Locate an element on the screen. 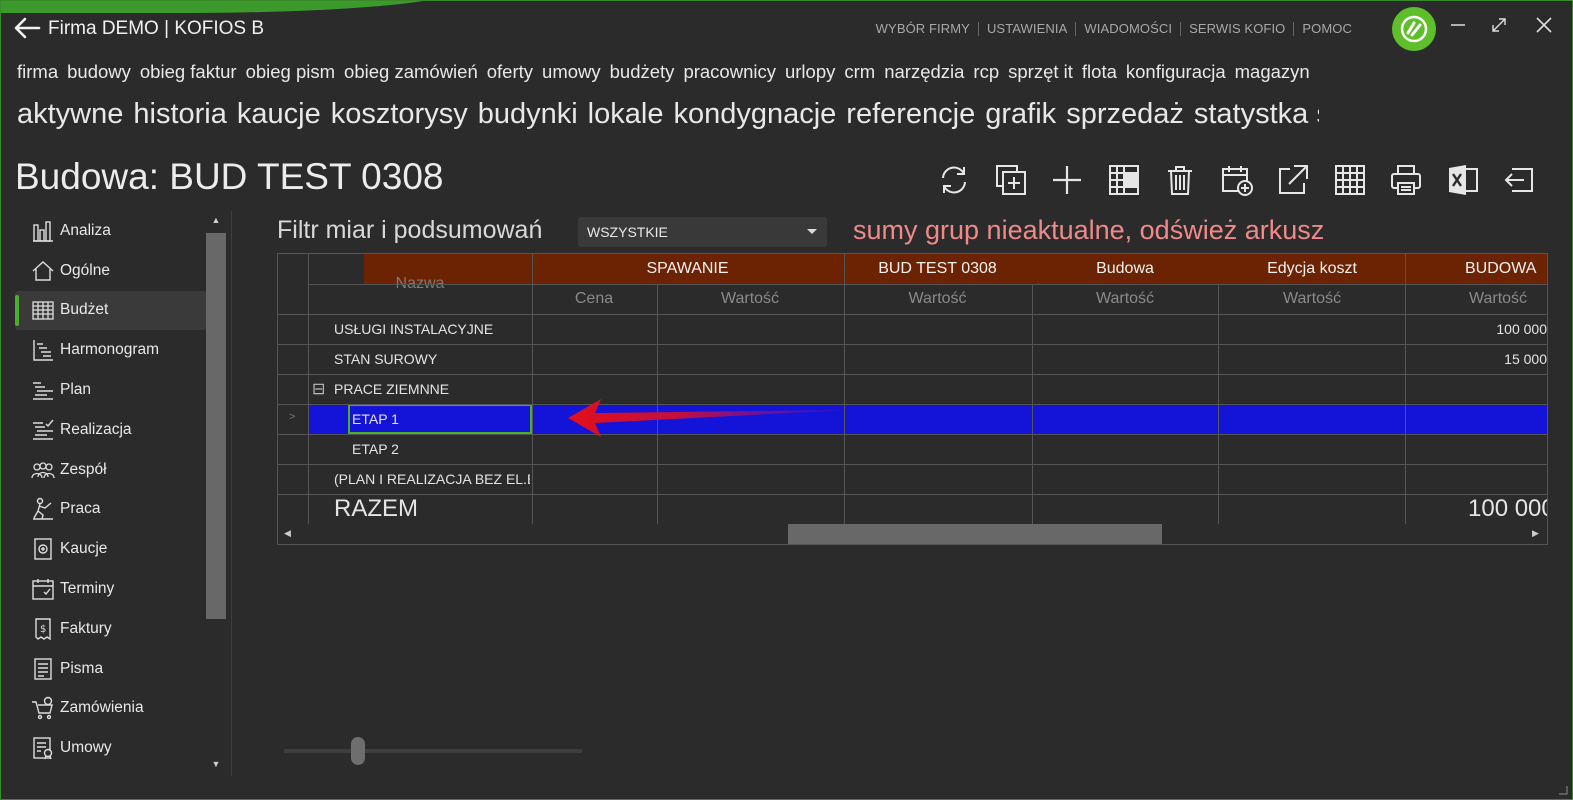  nav-konfiguracja: konfiguracja is located at coordinates (1176, 72).